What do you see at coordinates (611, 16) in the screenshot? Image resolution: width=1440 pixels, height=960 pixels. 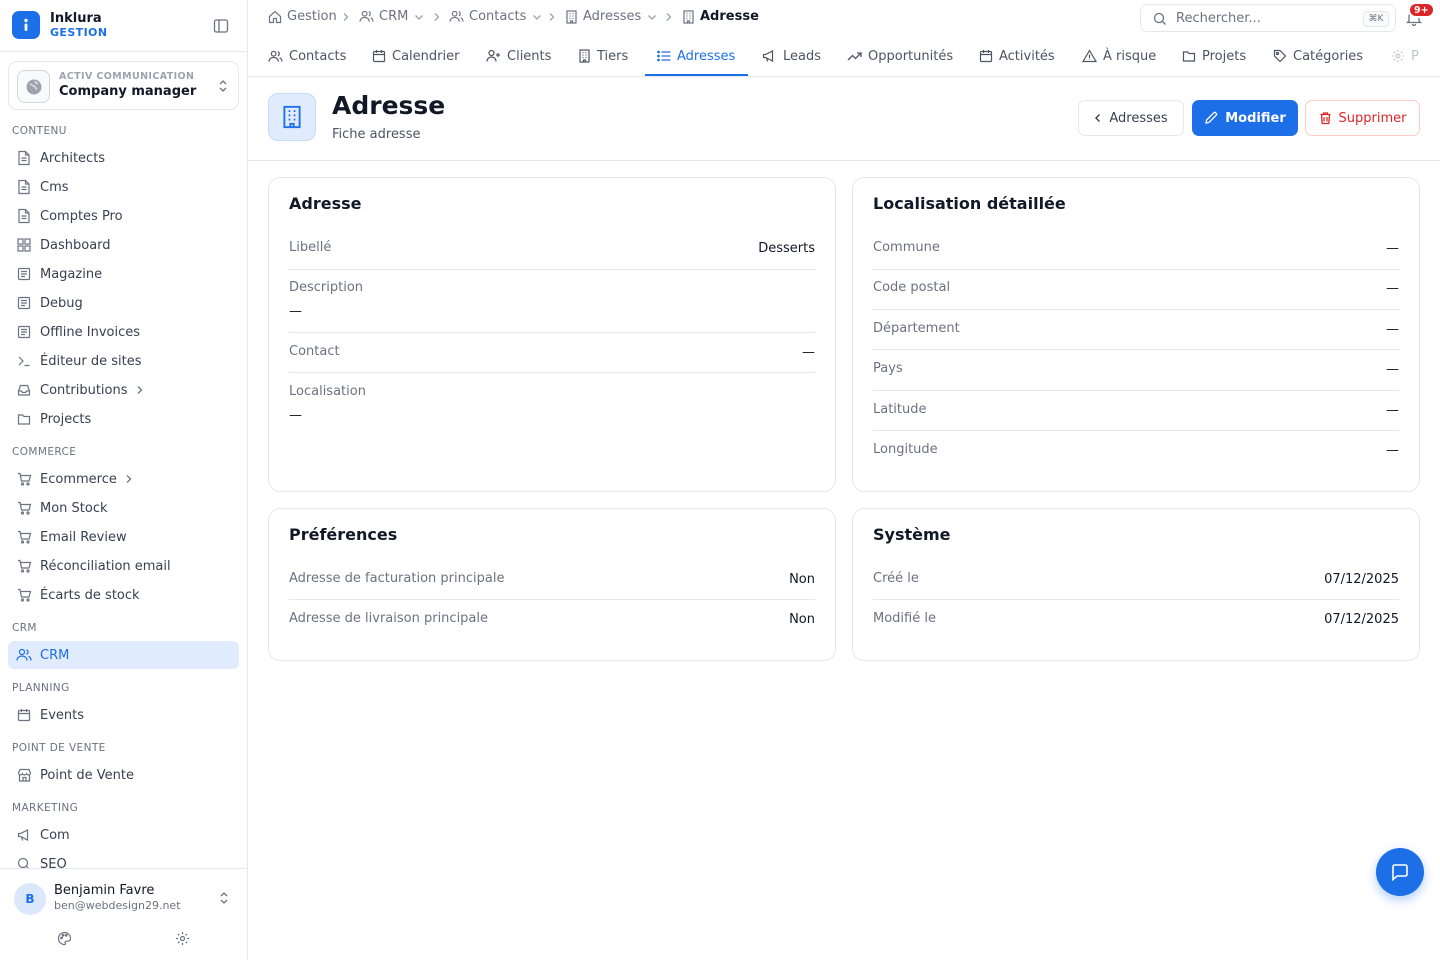 I see `breadcrumb-adresses: Adresses` at bounding box center [611, 16].